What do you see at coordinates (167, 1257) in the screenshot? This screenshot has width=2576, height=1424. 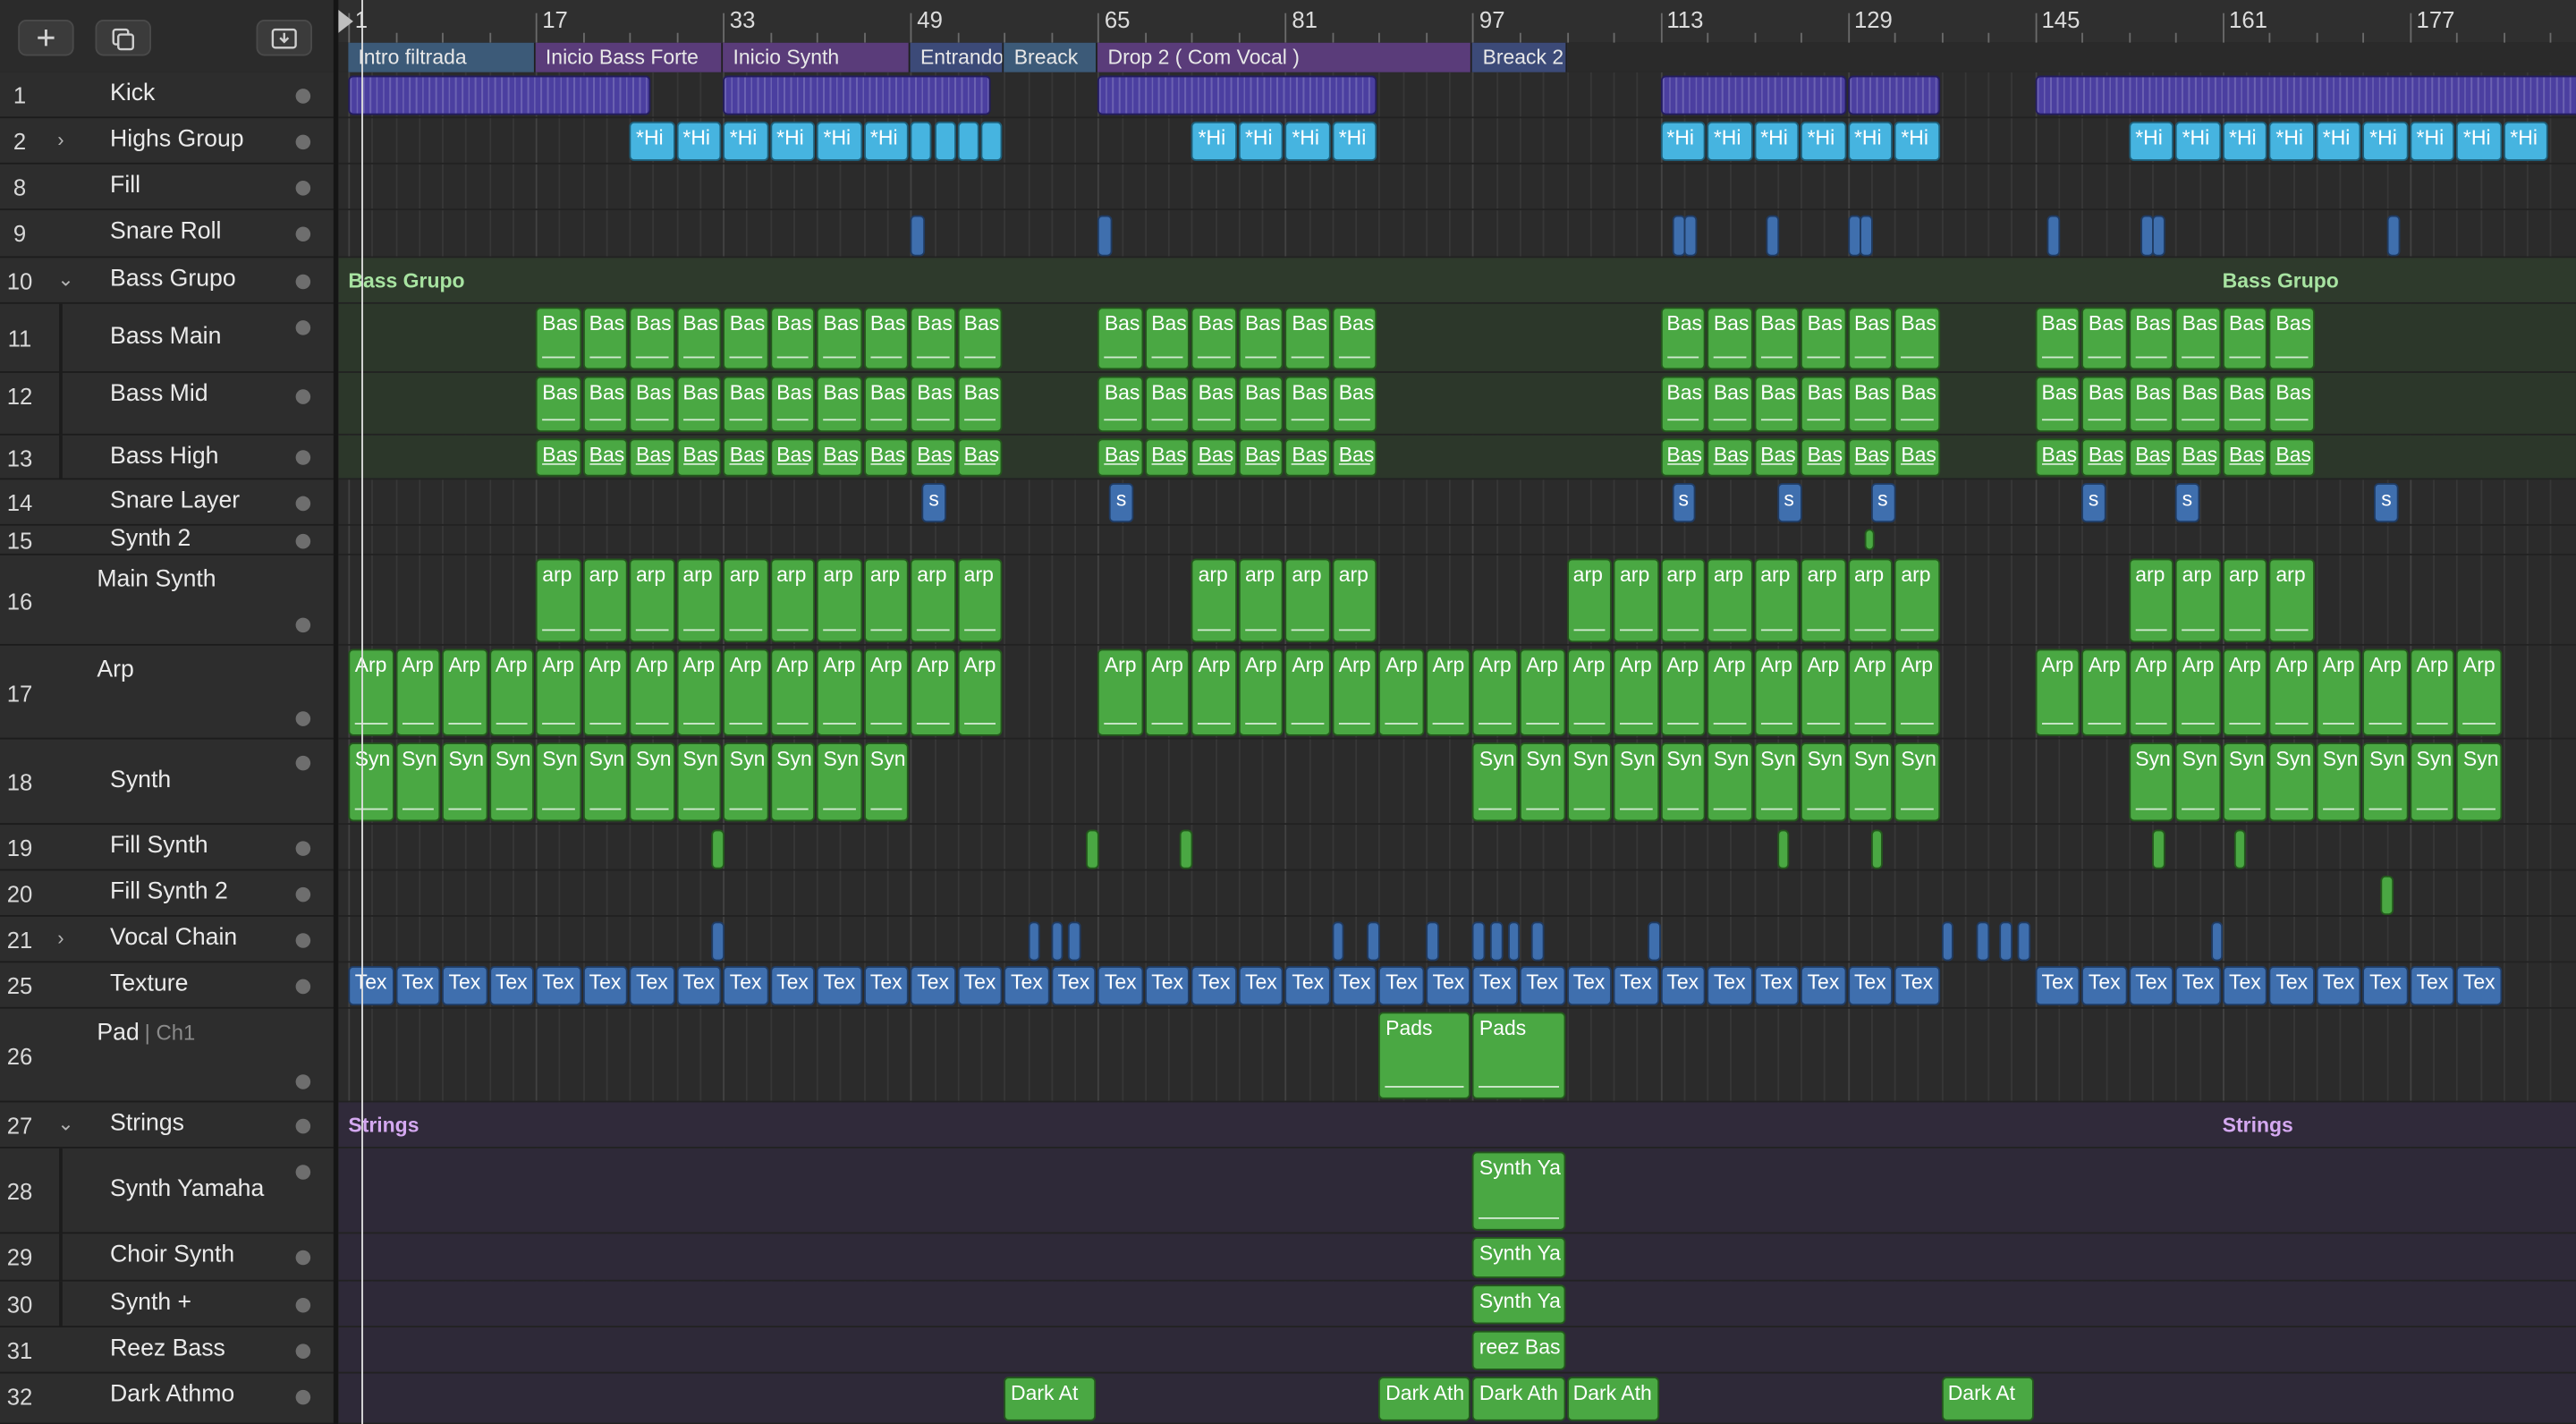 I see `track-header-choir-synth: 29 Choir Synth` at bounding box center [167, 1257].